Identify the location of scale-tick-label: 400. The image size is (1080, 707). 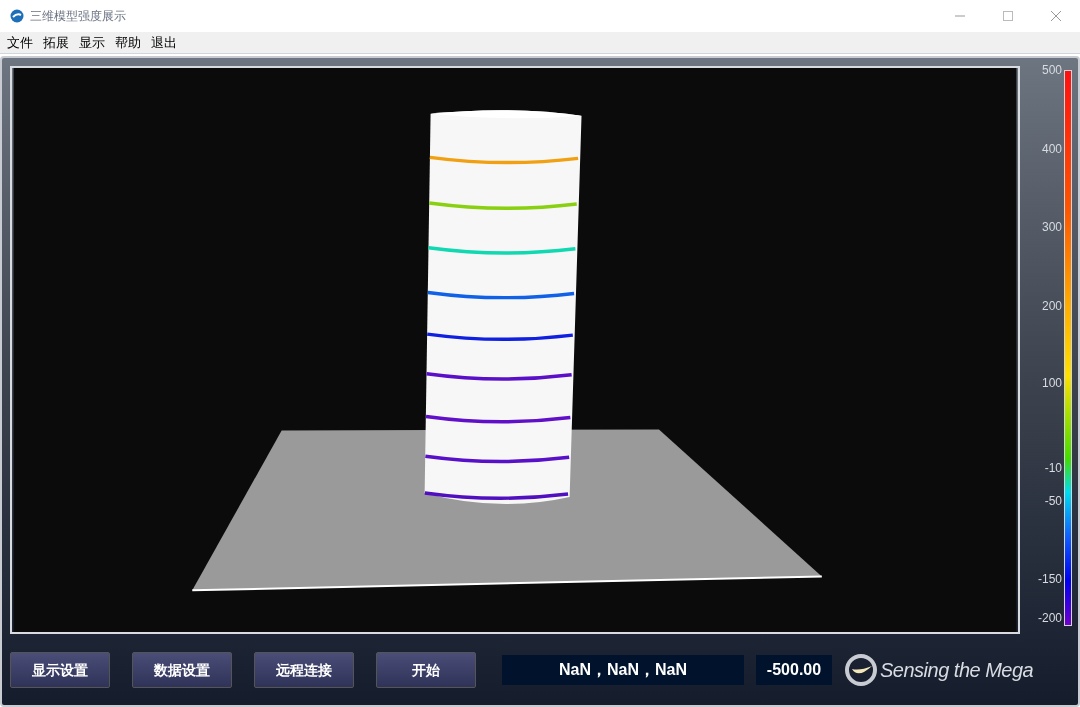
(1051, 148).